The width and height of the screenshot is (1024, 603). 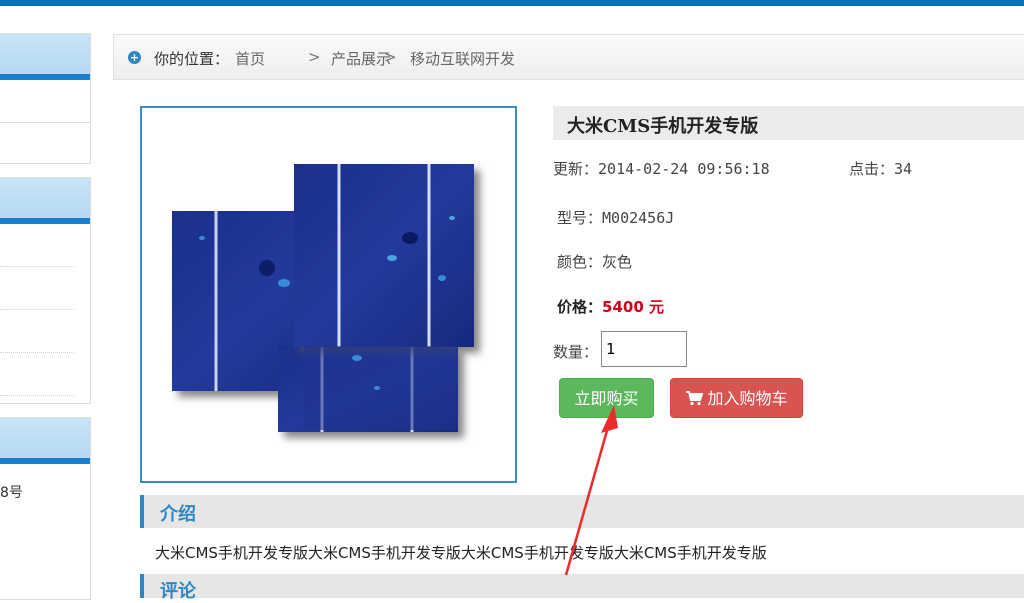 What do you see at coordinates (576, 169) in the screenshot?
I see `updated-label: 更新：` at bounding box center [576, 169].